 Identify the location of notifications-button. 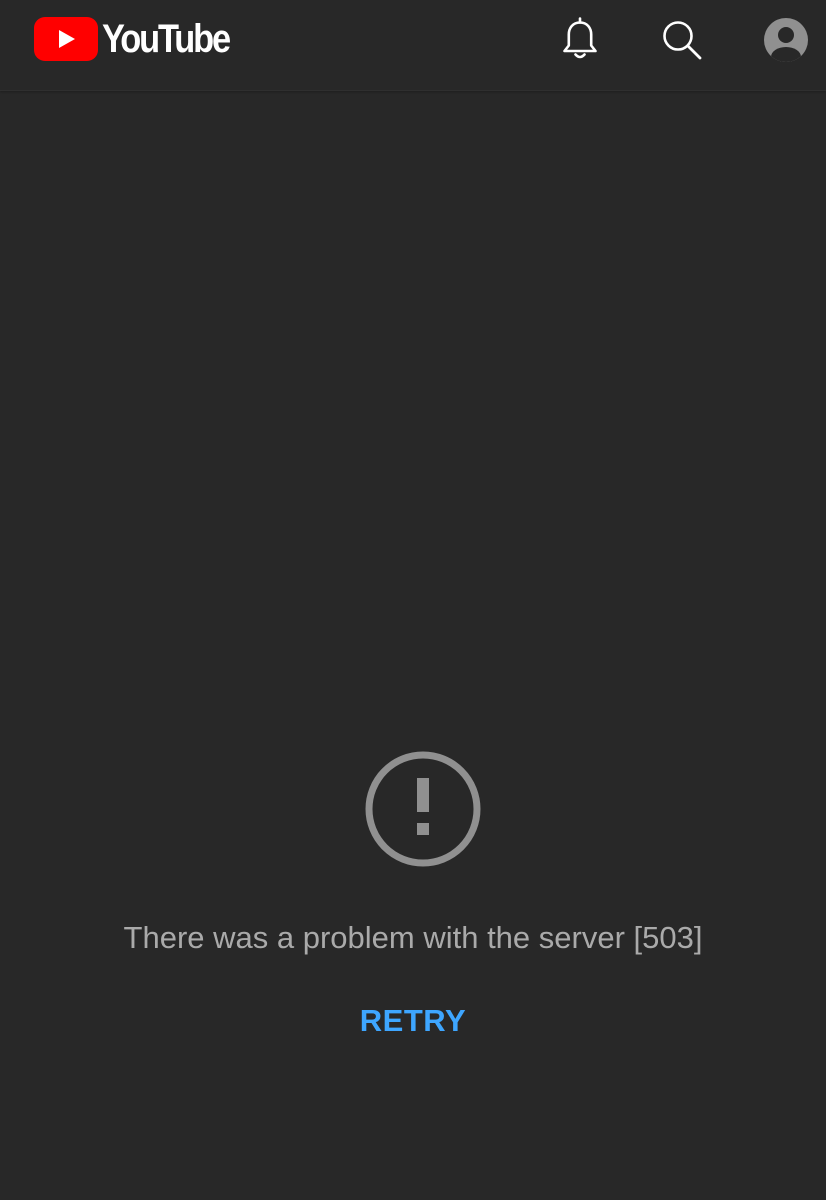
(580, 40).